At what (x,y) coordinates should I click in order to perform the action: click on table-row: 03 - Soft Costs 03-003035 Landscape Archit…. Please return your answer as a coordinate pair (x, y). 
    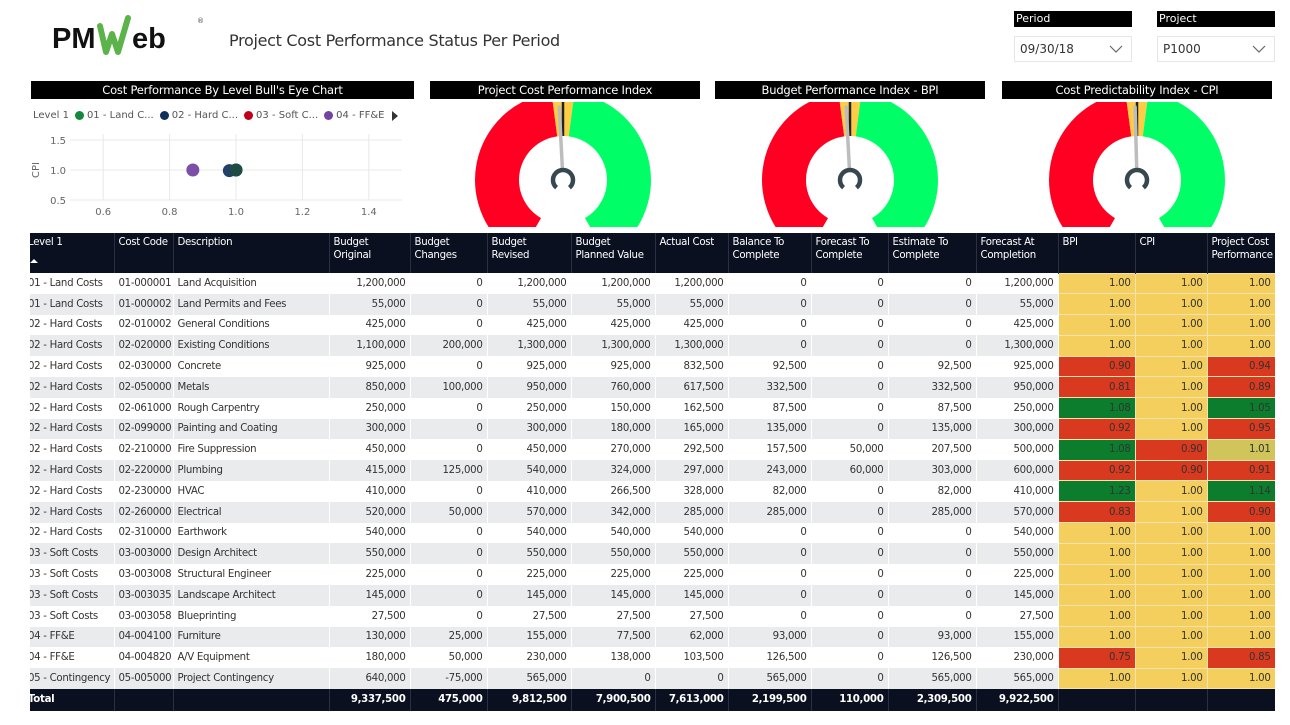
    Looking at the image, I should click on (652, 595).